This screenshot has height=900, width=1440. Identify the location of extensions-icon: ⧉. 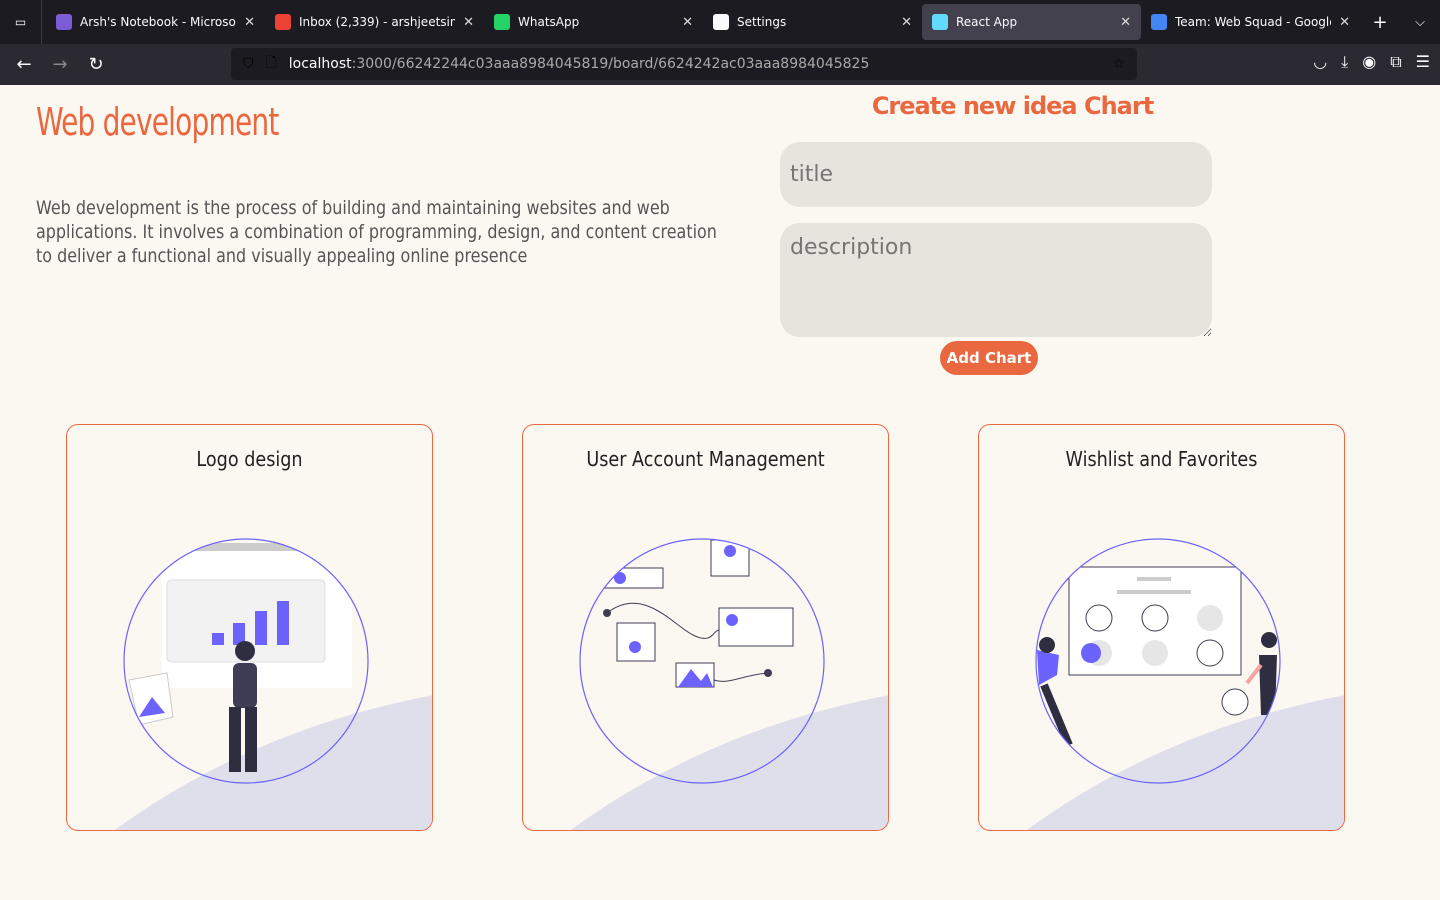
(1395, 62).